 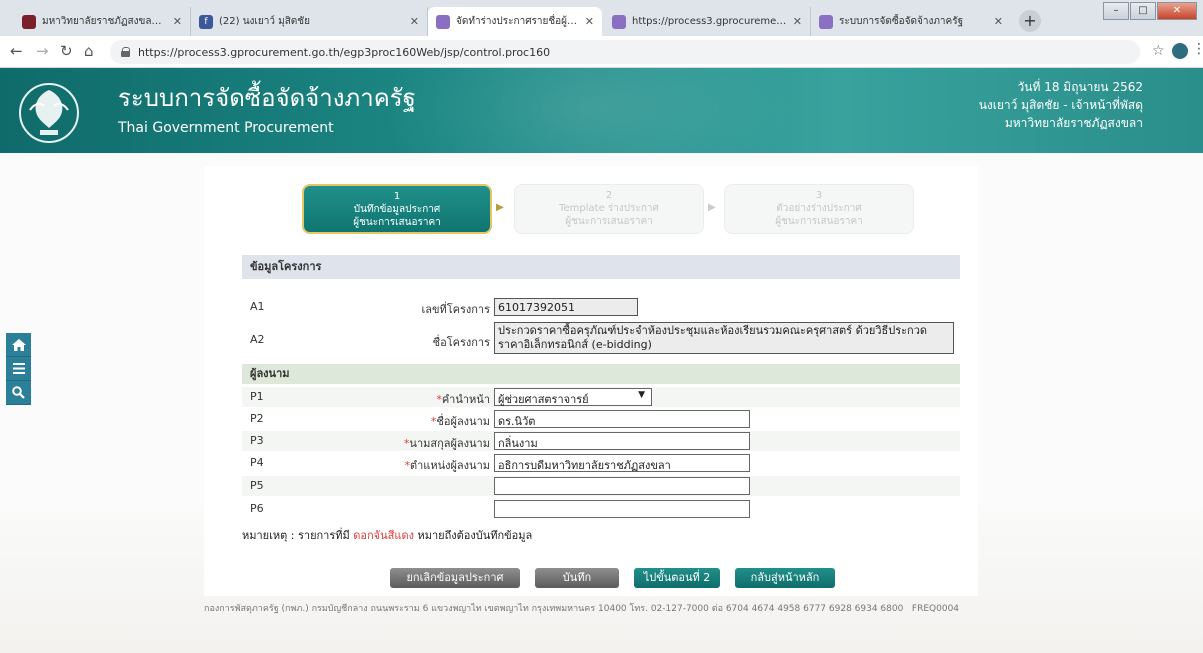 What do you see at coordinates (622, 441) in the screenshot?
I see `signer-last-name-input: กลิ่นงาม` at bounding box center [622, 441].